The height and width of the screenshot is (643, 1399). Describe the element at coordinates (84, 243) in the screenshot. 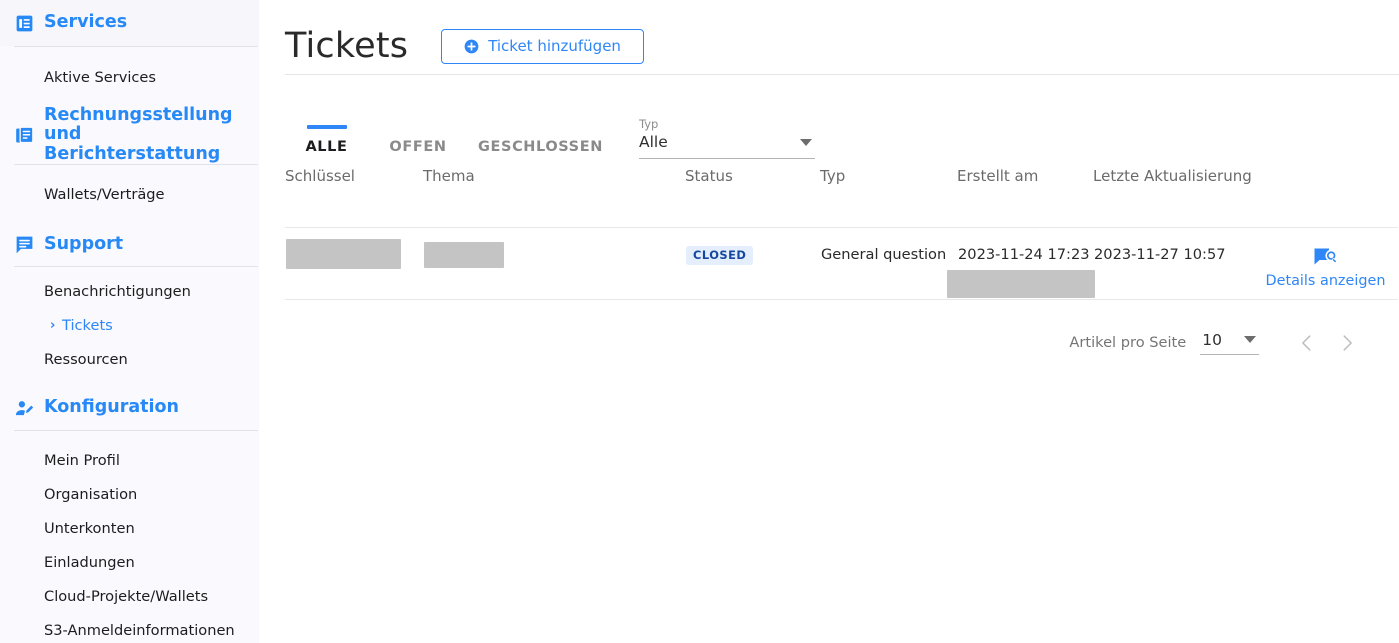

I see `sidebar-section-label: Support` at that location.